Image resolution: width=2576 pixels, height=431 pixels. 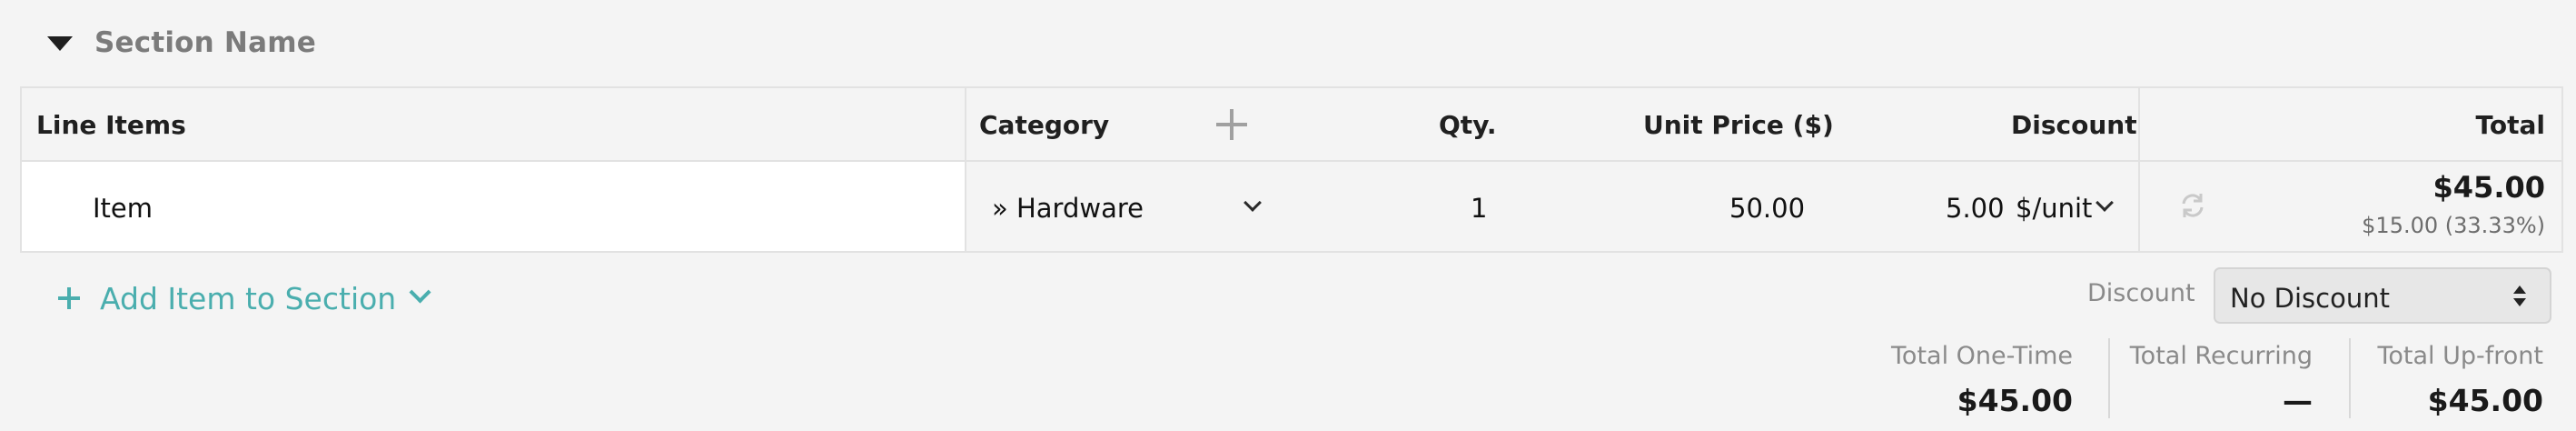 What do you see at coordinates (2192, 205) in the screenshot?
I see `refresh-icon` at bounding box center [2192, 205].